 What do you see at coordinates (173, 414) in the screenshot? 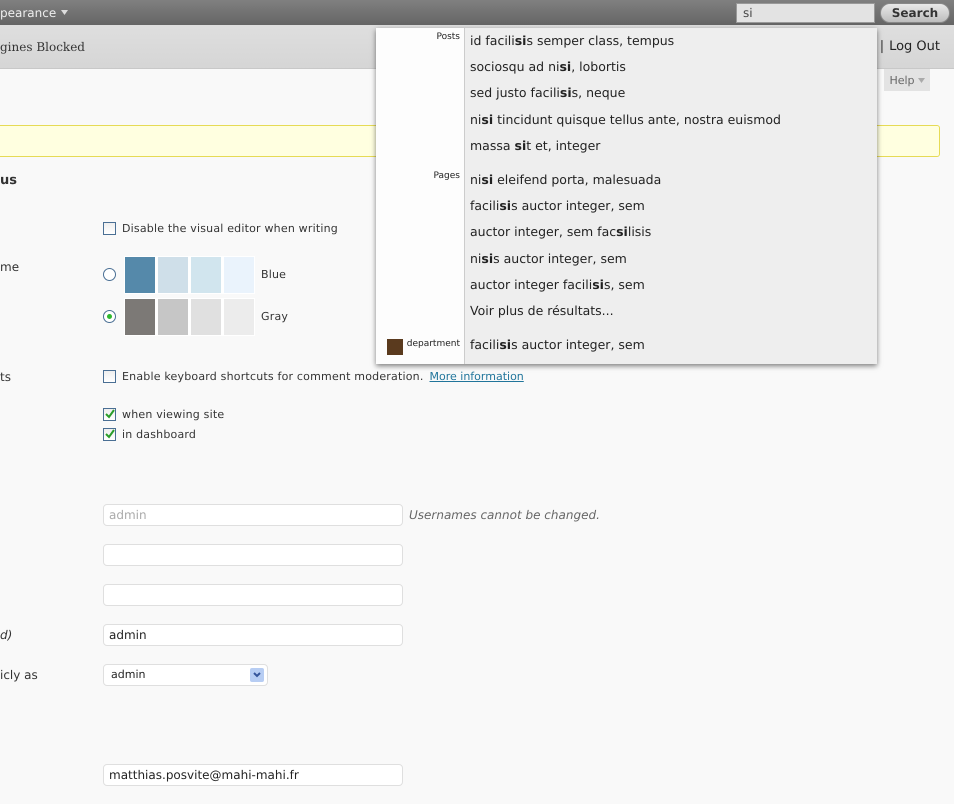
I see `checkbox-label: when viewing site` at bounding box center [173, 414].